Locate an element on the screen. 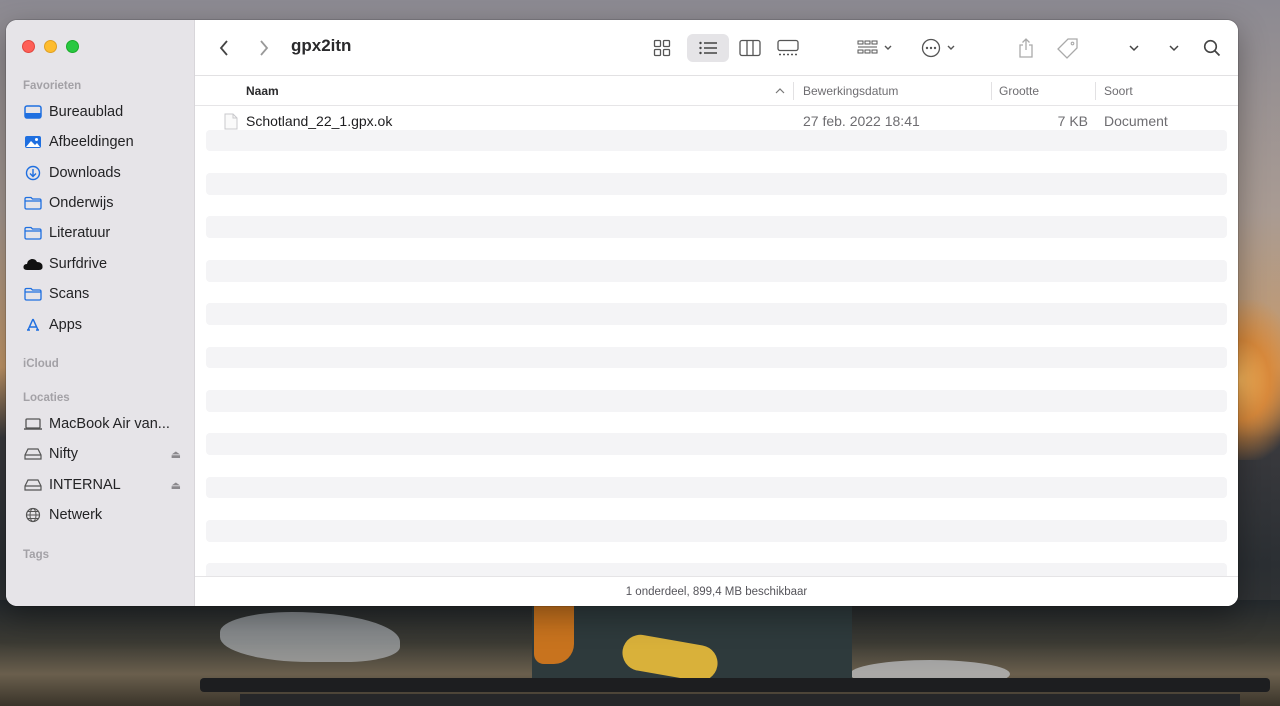  share-button is located at coordinates (1026, 48).